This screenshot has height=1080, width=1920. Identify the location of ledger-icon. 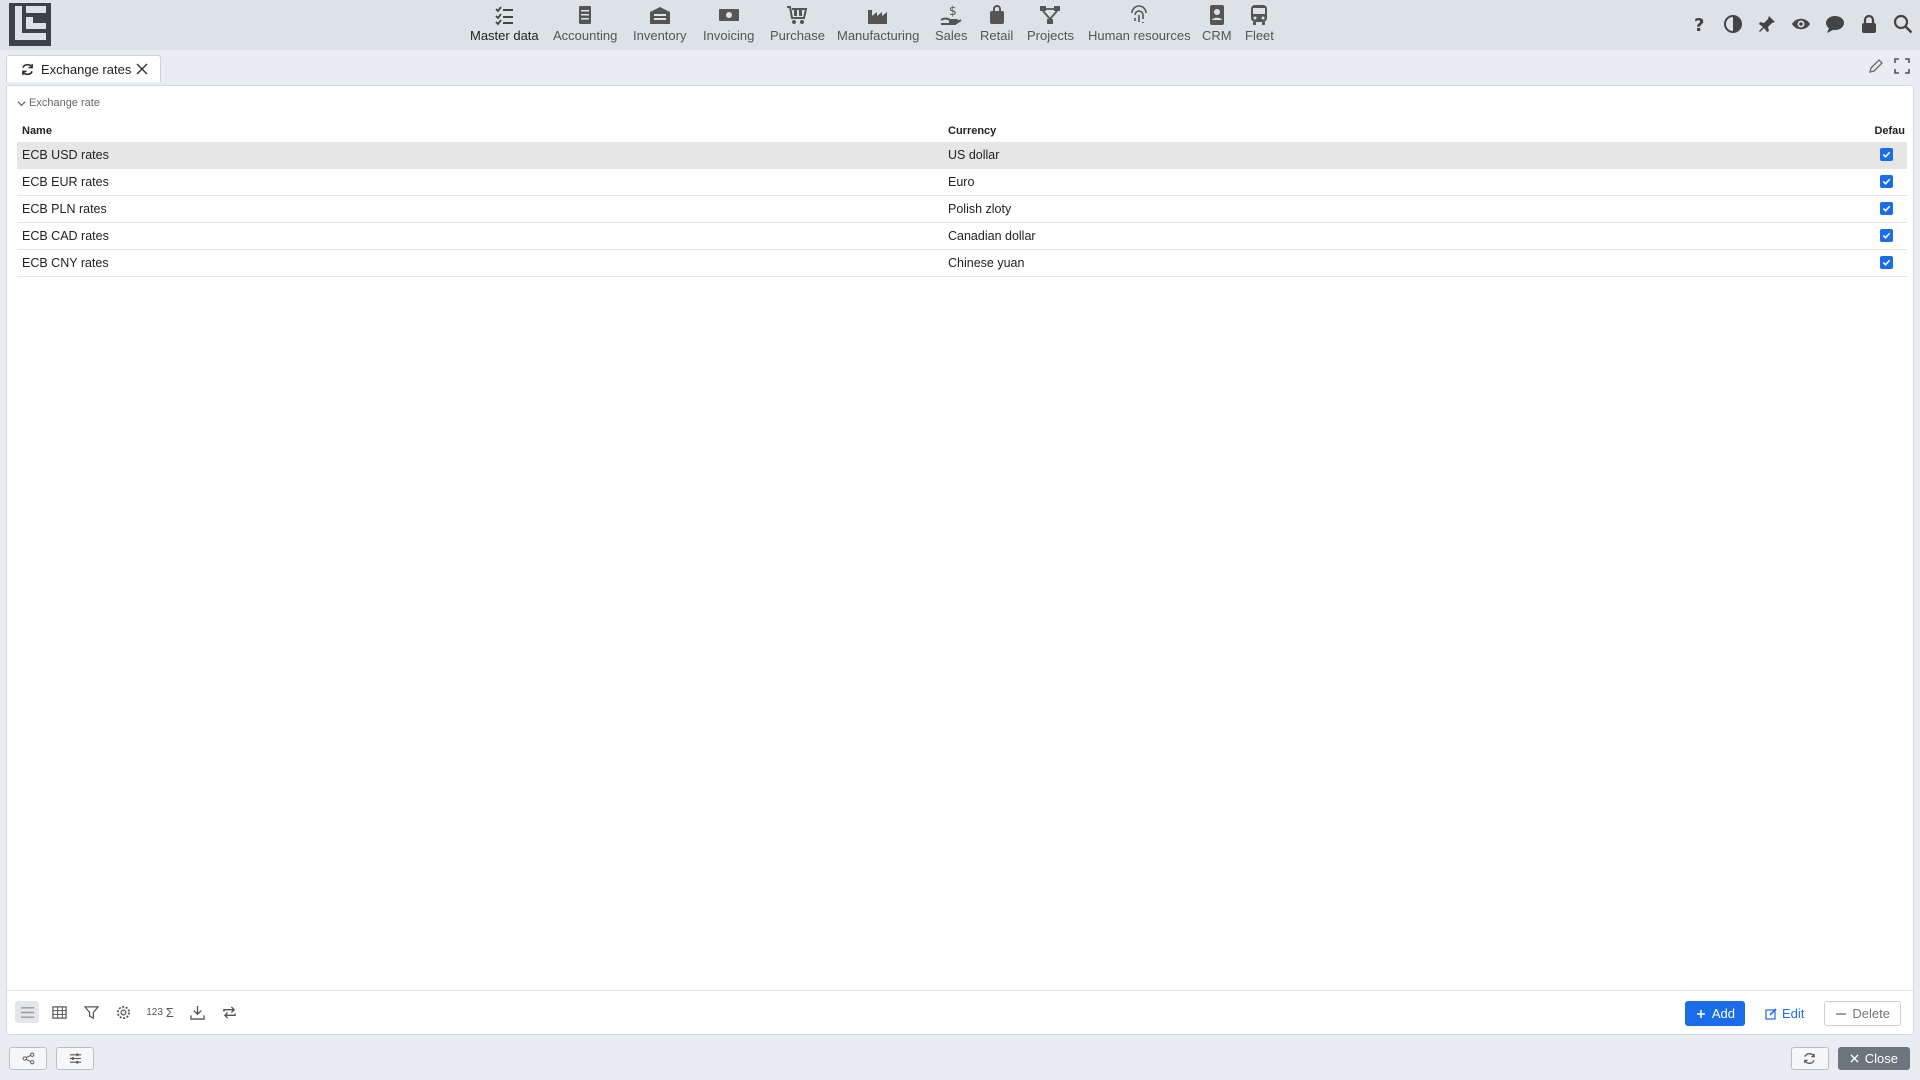
(585, 15).